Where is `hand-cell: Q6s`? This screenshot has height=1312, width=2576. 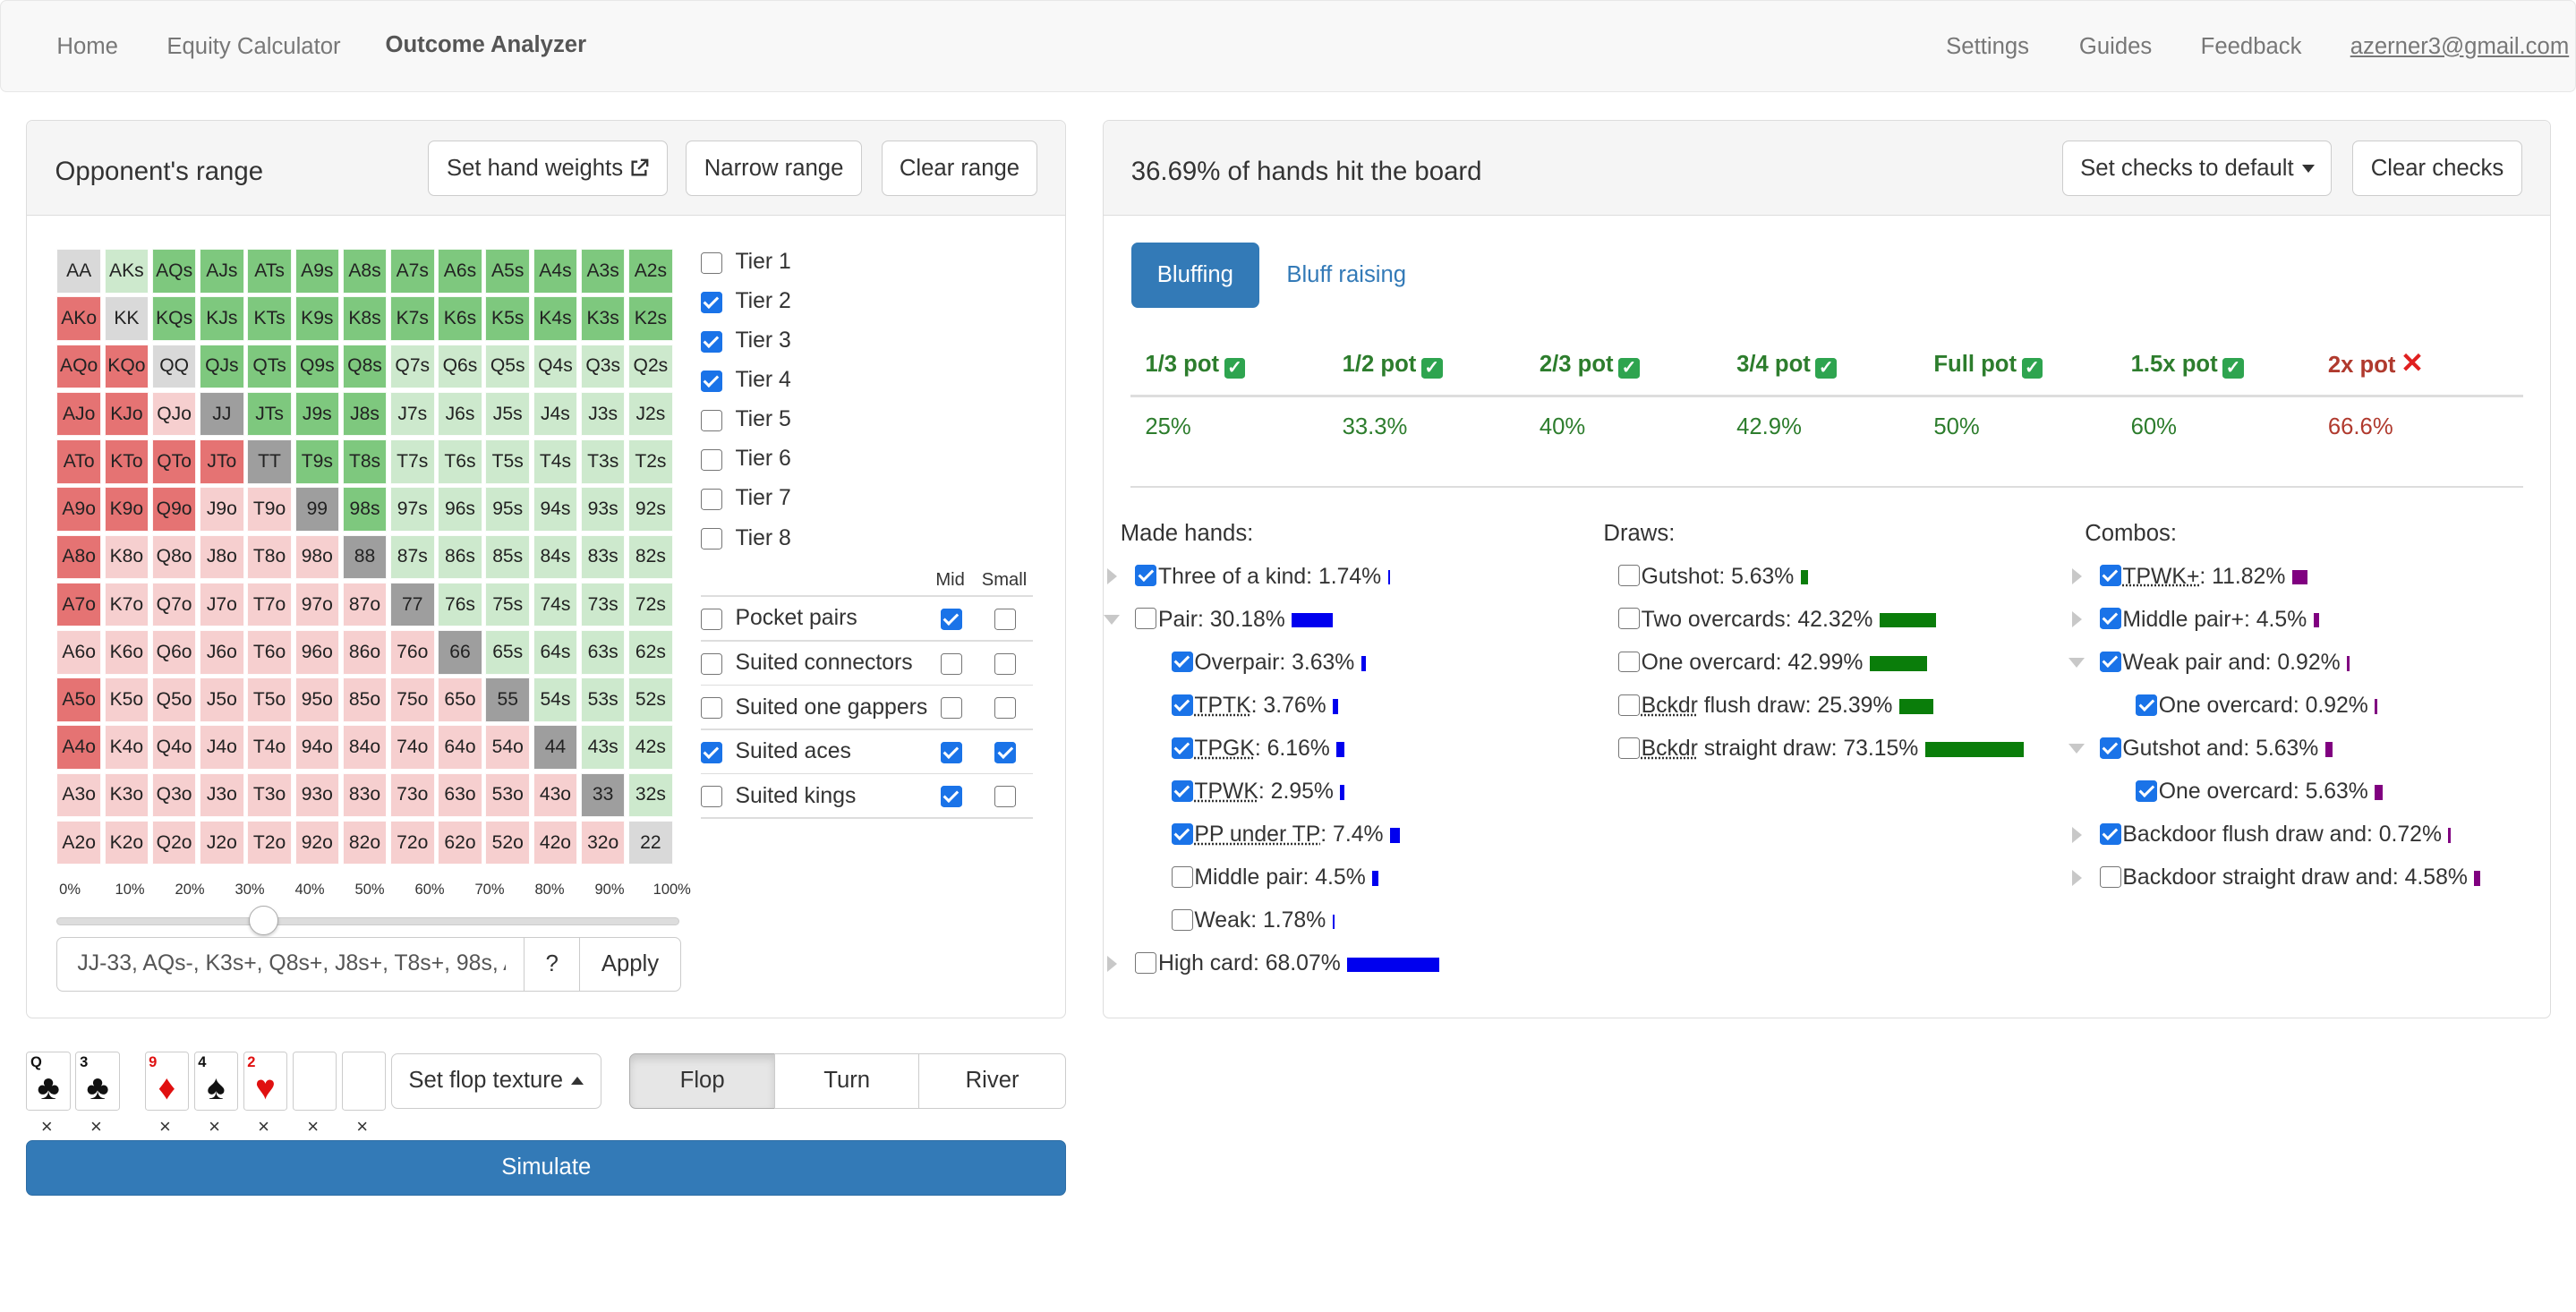
hand-cell: Q6s is located at coordinates (460, 367).